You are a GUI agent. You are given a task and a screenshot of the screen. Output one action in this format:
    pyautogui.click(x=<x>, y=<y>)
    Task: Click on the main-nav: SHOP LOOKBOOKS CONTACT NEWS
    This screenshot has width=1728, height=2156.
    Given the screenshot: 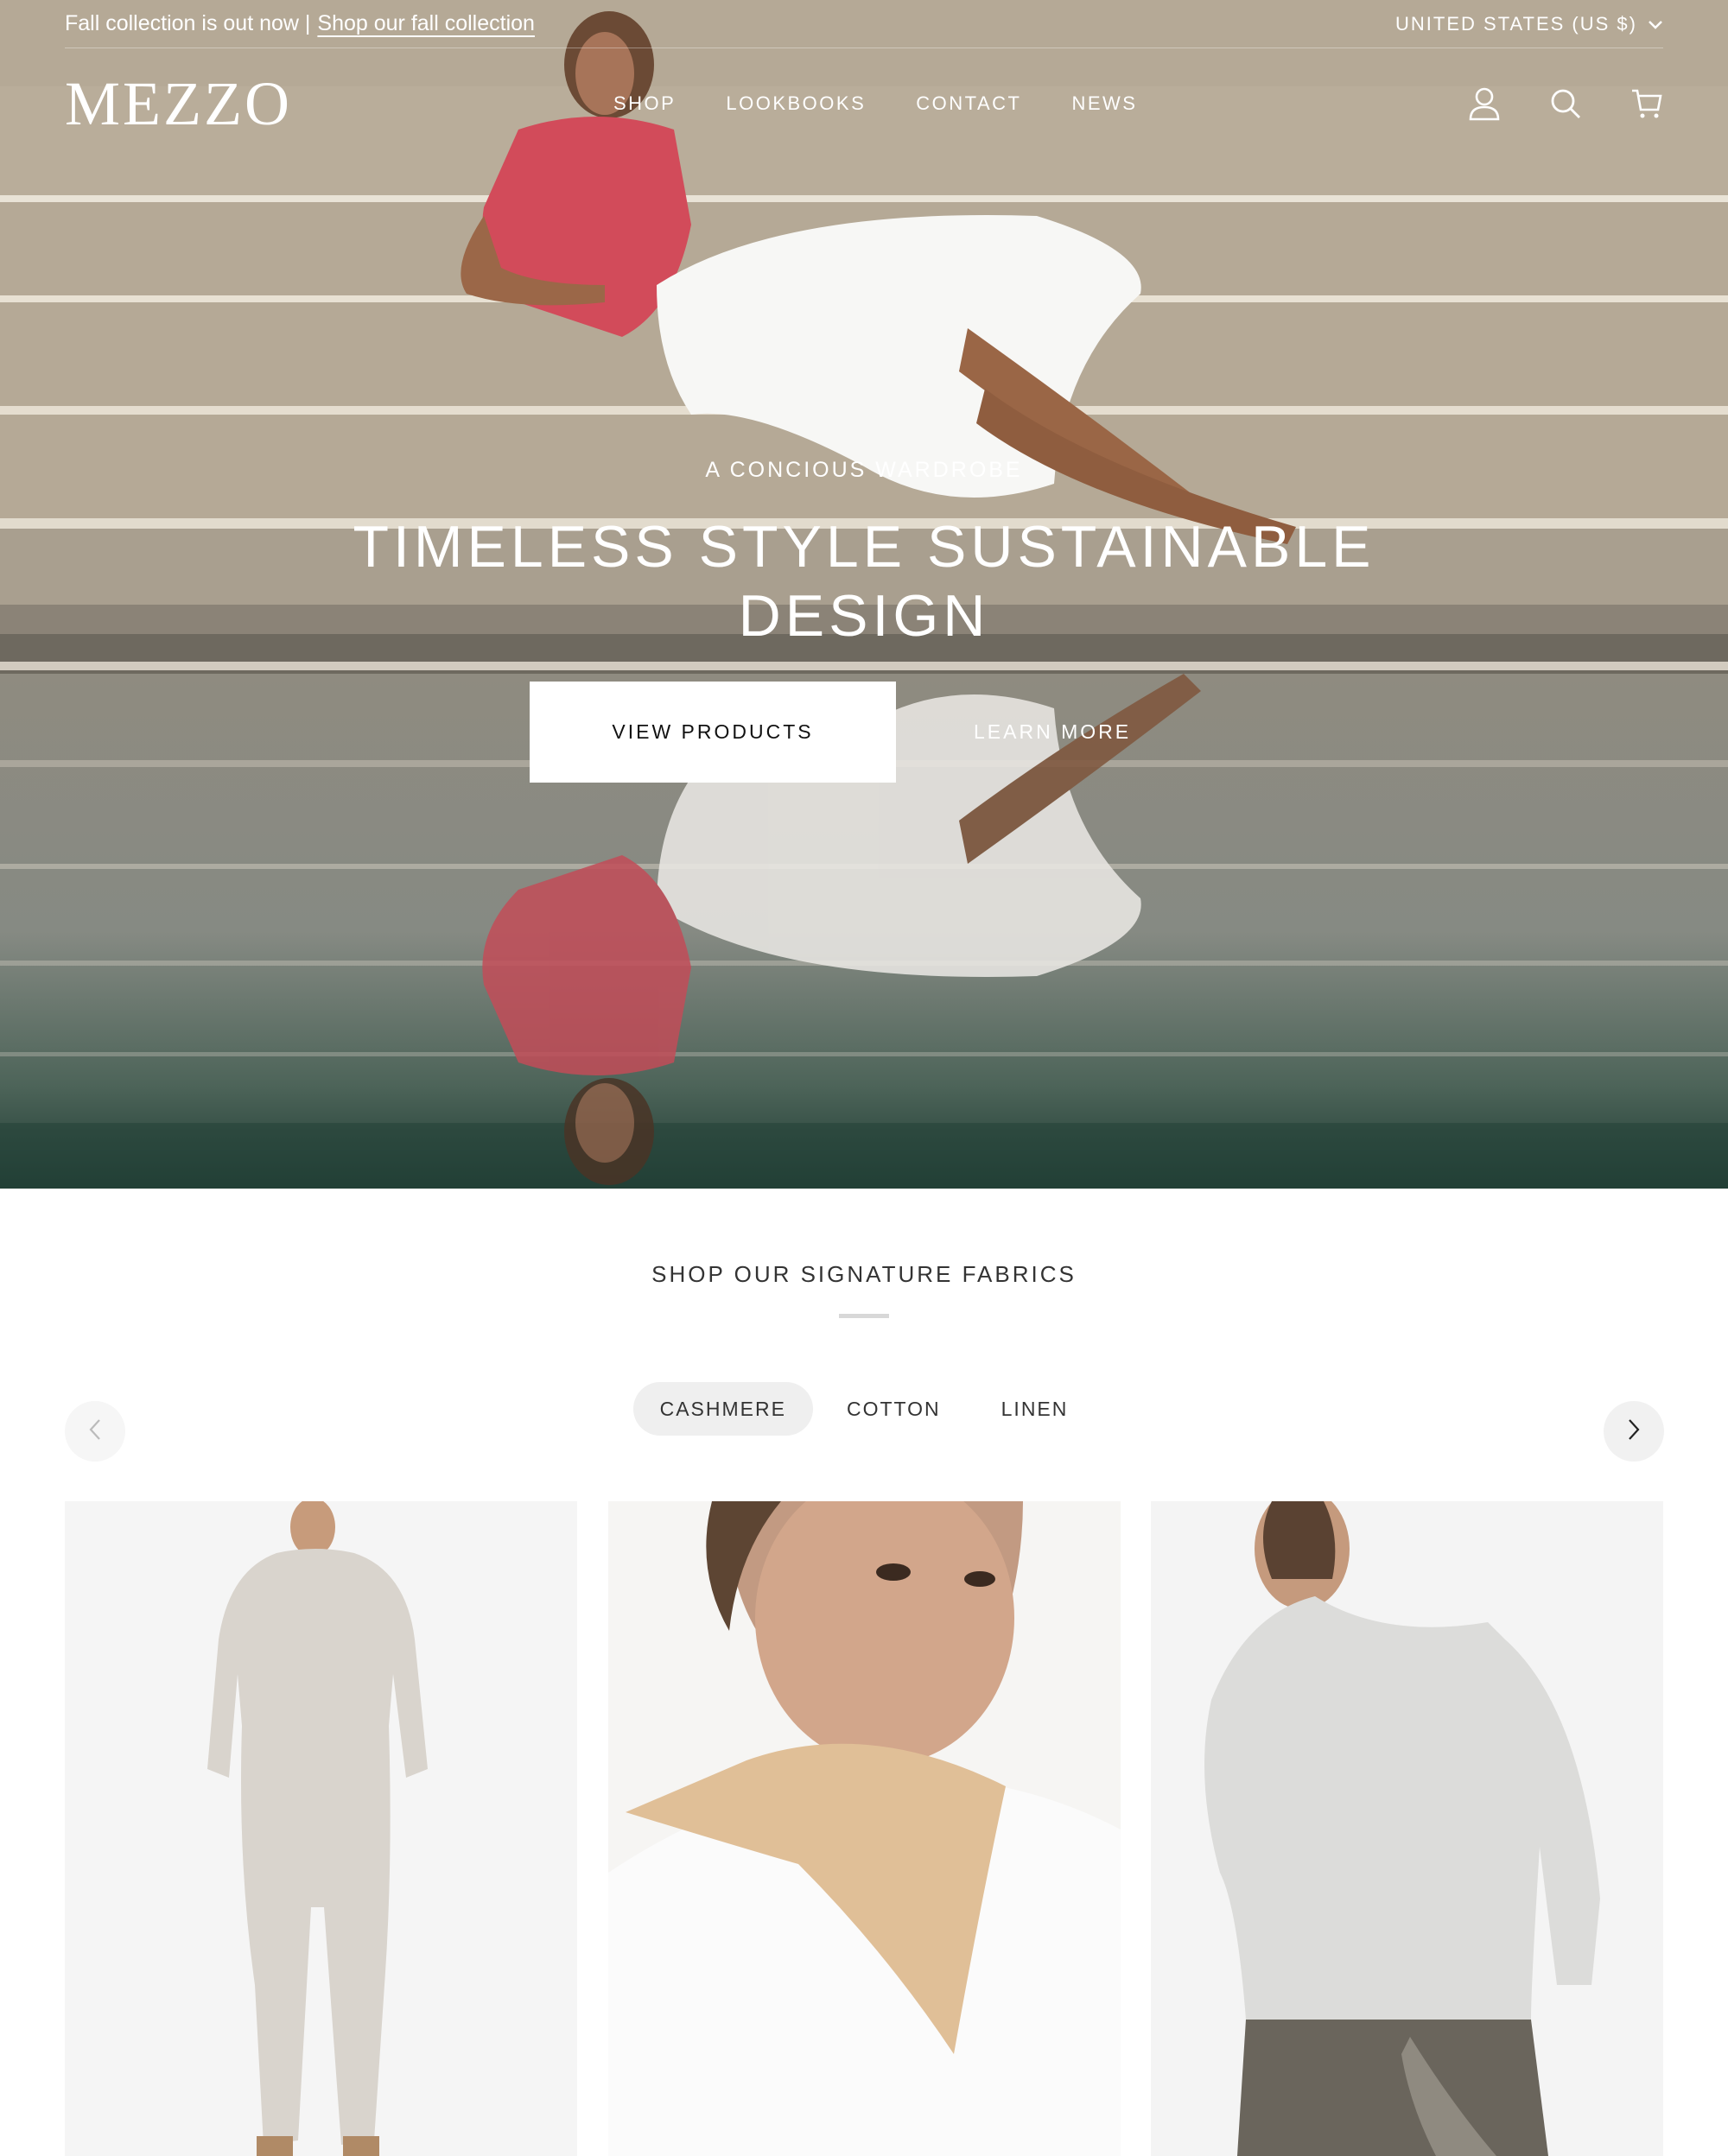 What is the action you would take?
    pyautogui.click(x=875, y=103)
    